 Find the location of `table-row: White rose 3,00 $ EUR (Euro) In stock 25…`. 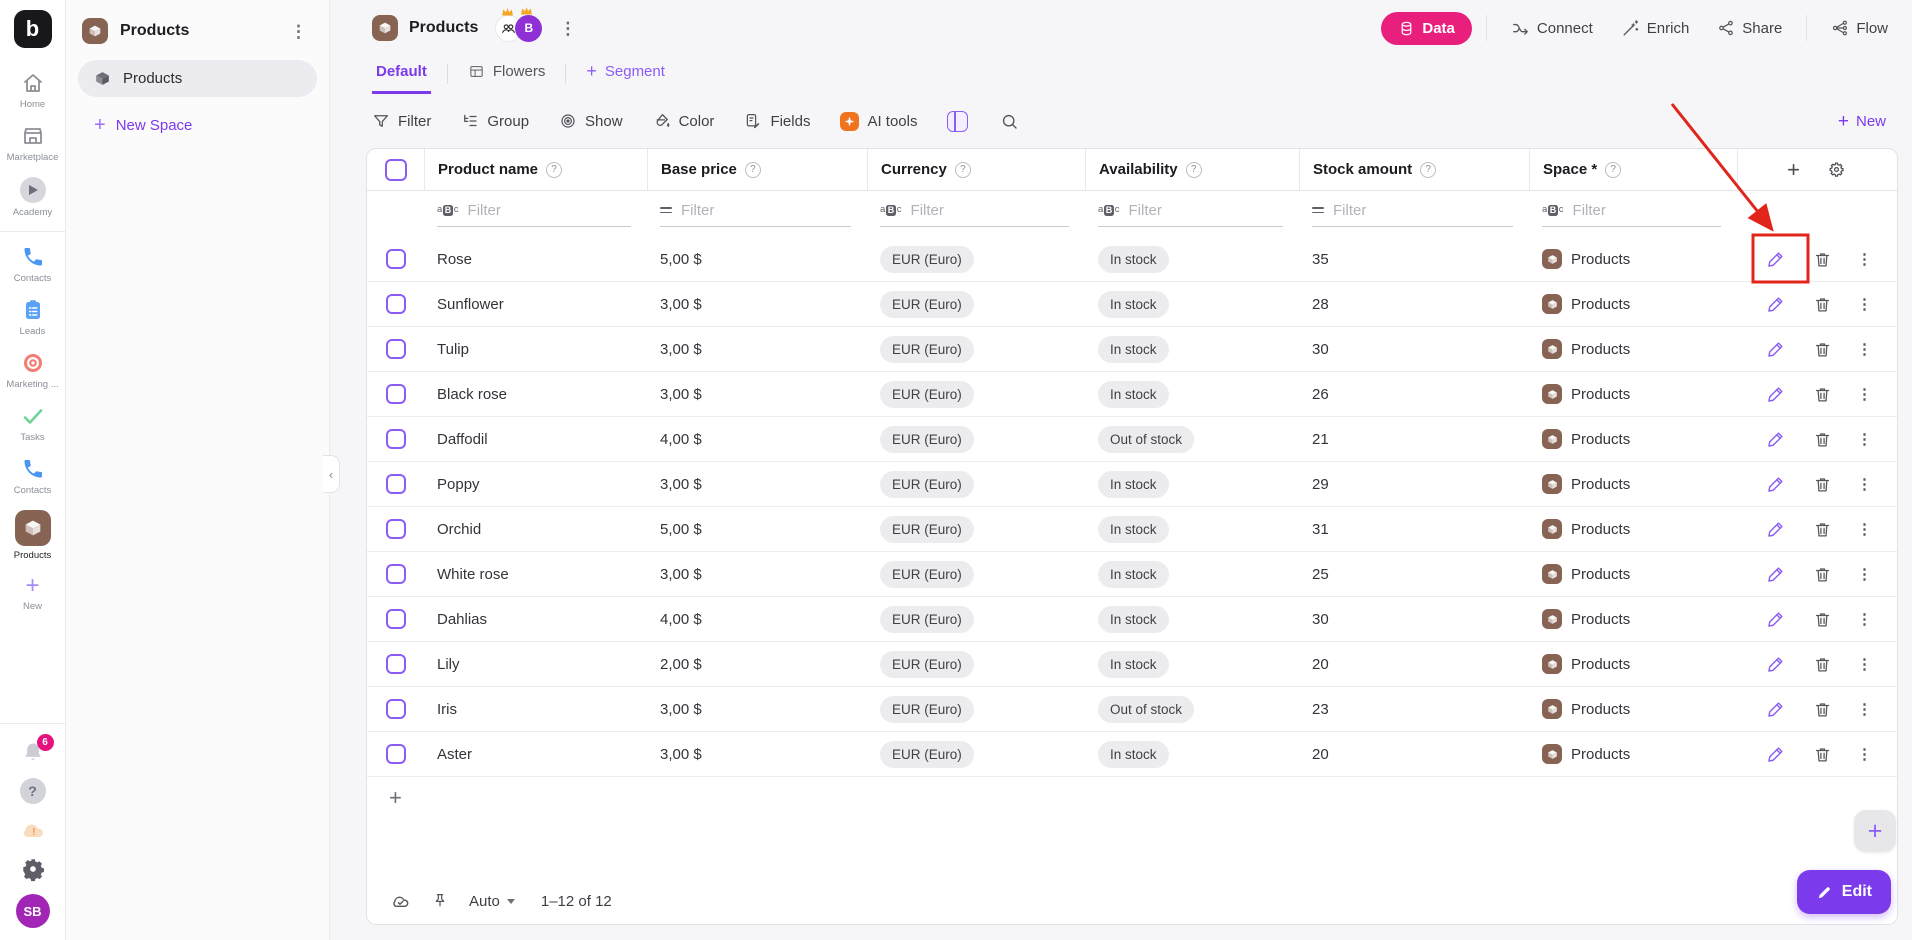

table-row: White rose 3,00 $ EUR (Euro) In stock 25… is located at coordinates (1132, 574).